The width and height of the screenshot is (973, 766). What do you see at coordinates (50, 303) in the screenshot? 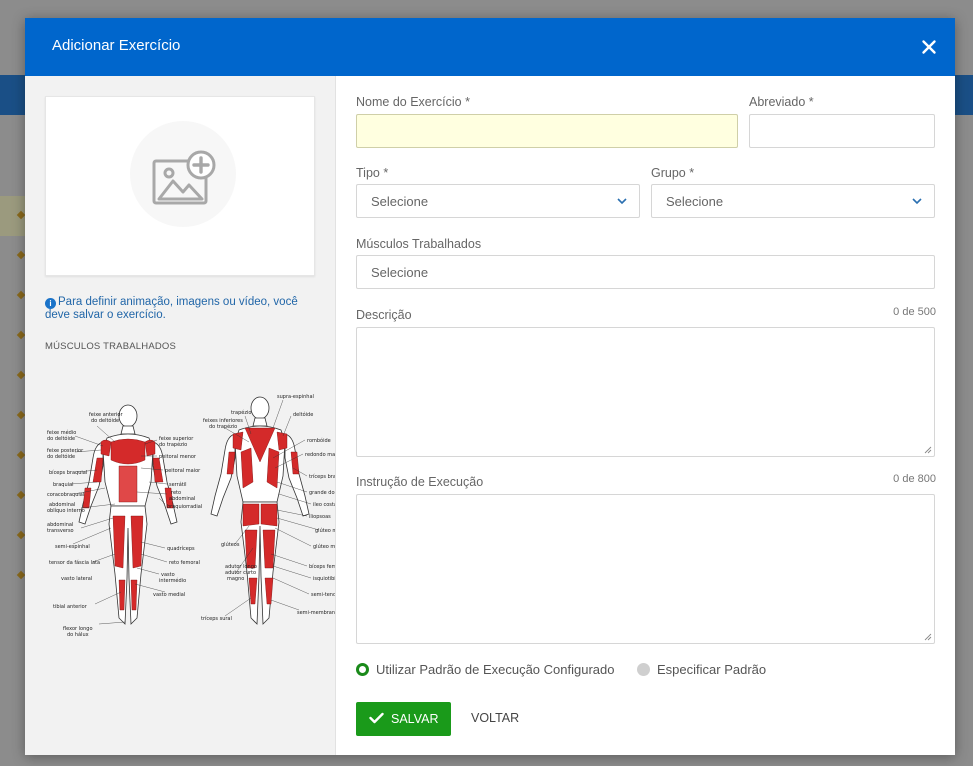
I see `info-icon: i` at bounding box center [50, 303].